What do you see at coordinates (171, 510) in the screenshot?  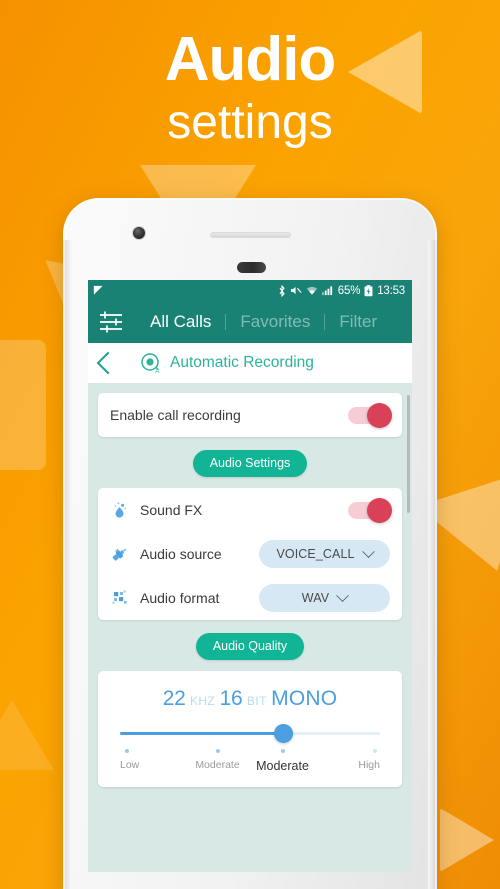 I see `sound-fx-label: Sound FX` at bounding box center [171, 510].